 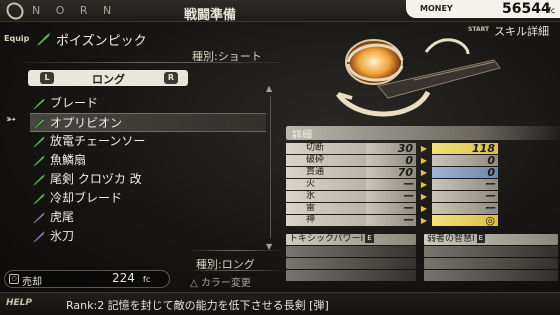 What do you see at coordinates (220, 281) in the screenshot?
I see `color-change-button: △ カラー変更` at bounding box center [220, 281].